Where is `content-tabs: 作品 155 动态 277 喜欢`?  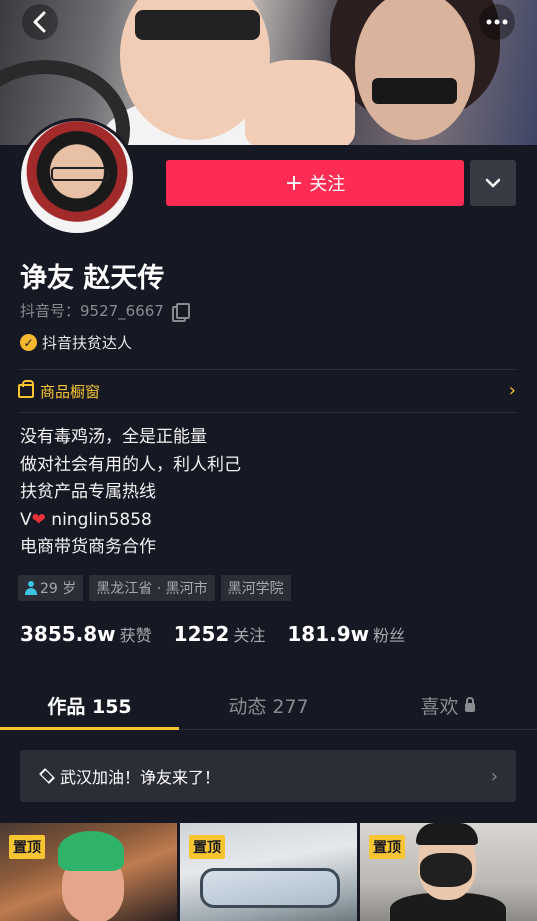
content-tabs: 作品 155 动态 277 喜欢 is located at coordinates (268, 705).